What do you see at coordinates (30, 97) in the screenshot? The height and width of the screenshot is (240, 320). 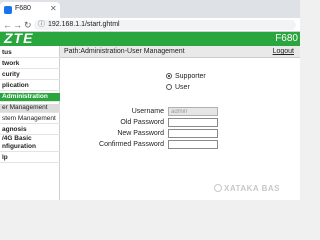 I see `sidebar-item-administration: Administration` at bounding box center [30, 97].